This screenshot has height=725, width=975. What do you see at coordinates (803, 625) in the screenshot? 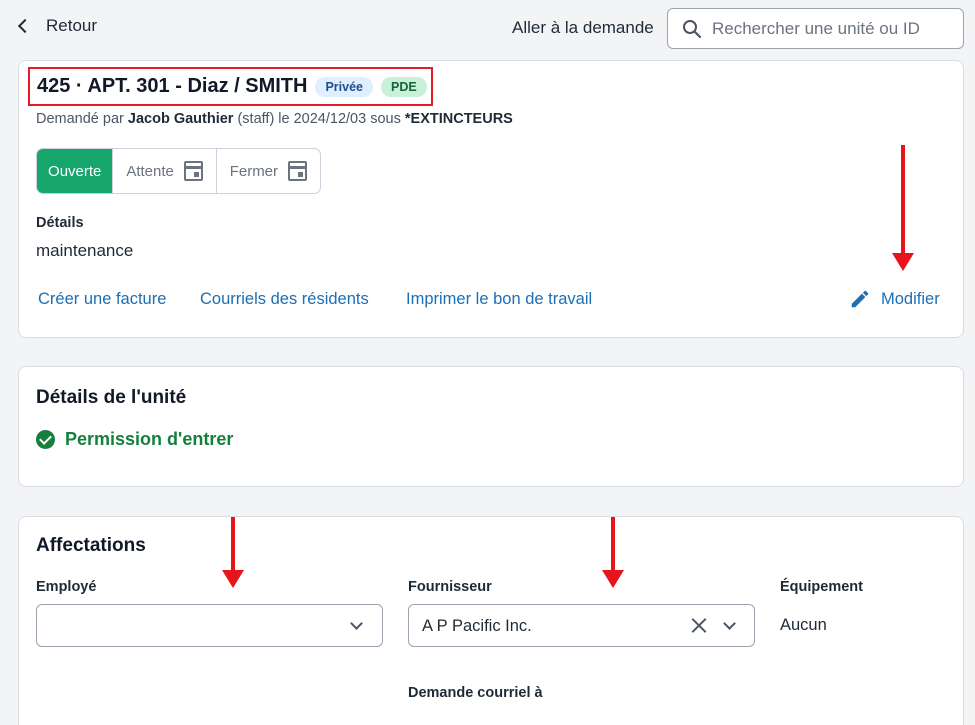
I see `equipment-value: Aucun` at bounding box center [803, 625].